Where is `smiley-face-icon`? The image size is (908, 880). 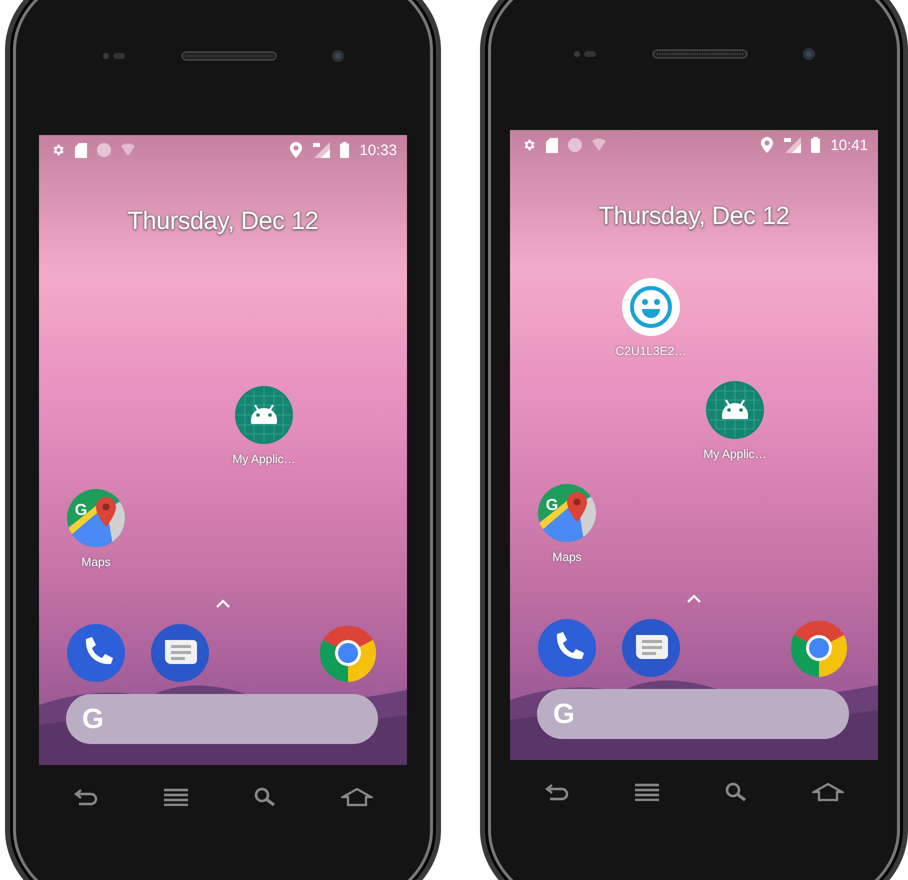
smiley-face-icon is located at coordinates (651, 307).